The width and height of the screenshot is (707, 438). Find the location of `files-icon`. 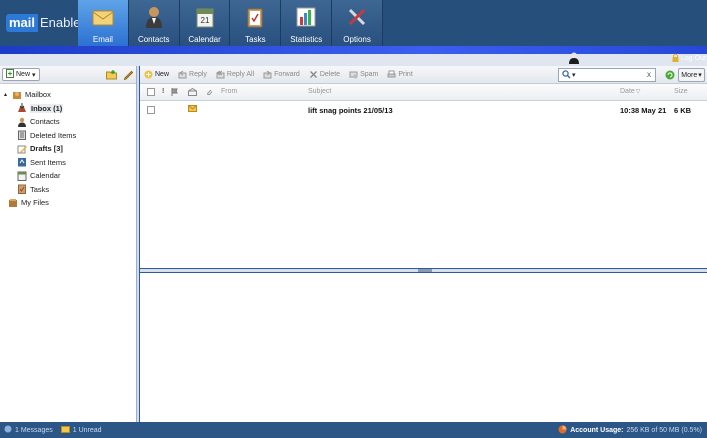

files-icon is located at coordinates (13, 203).